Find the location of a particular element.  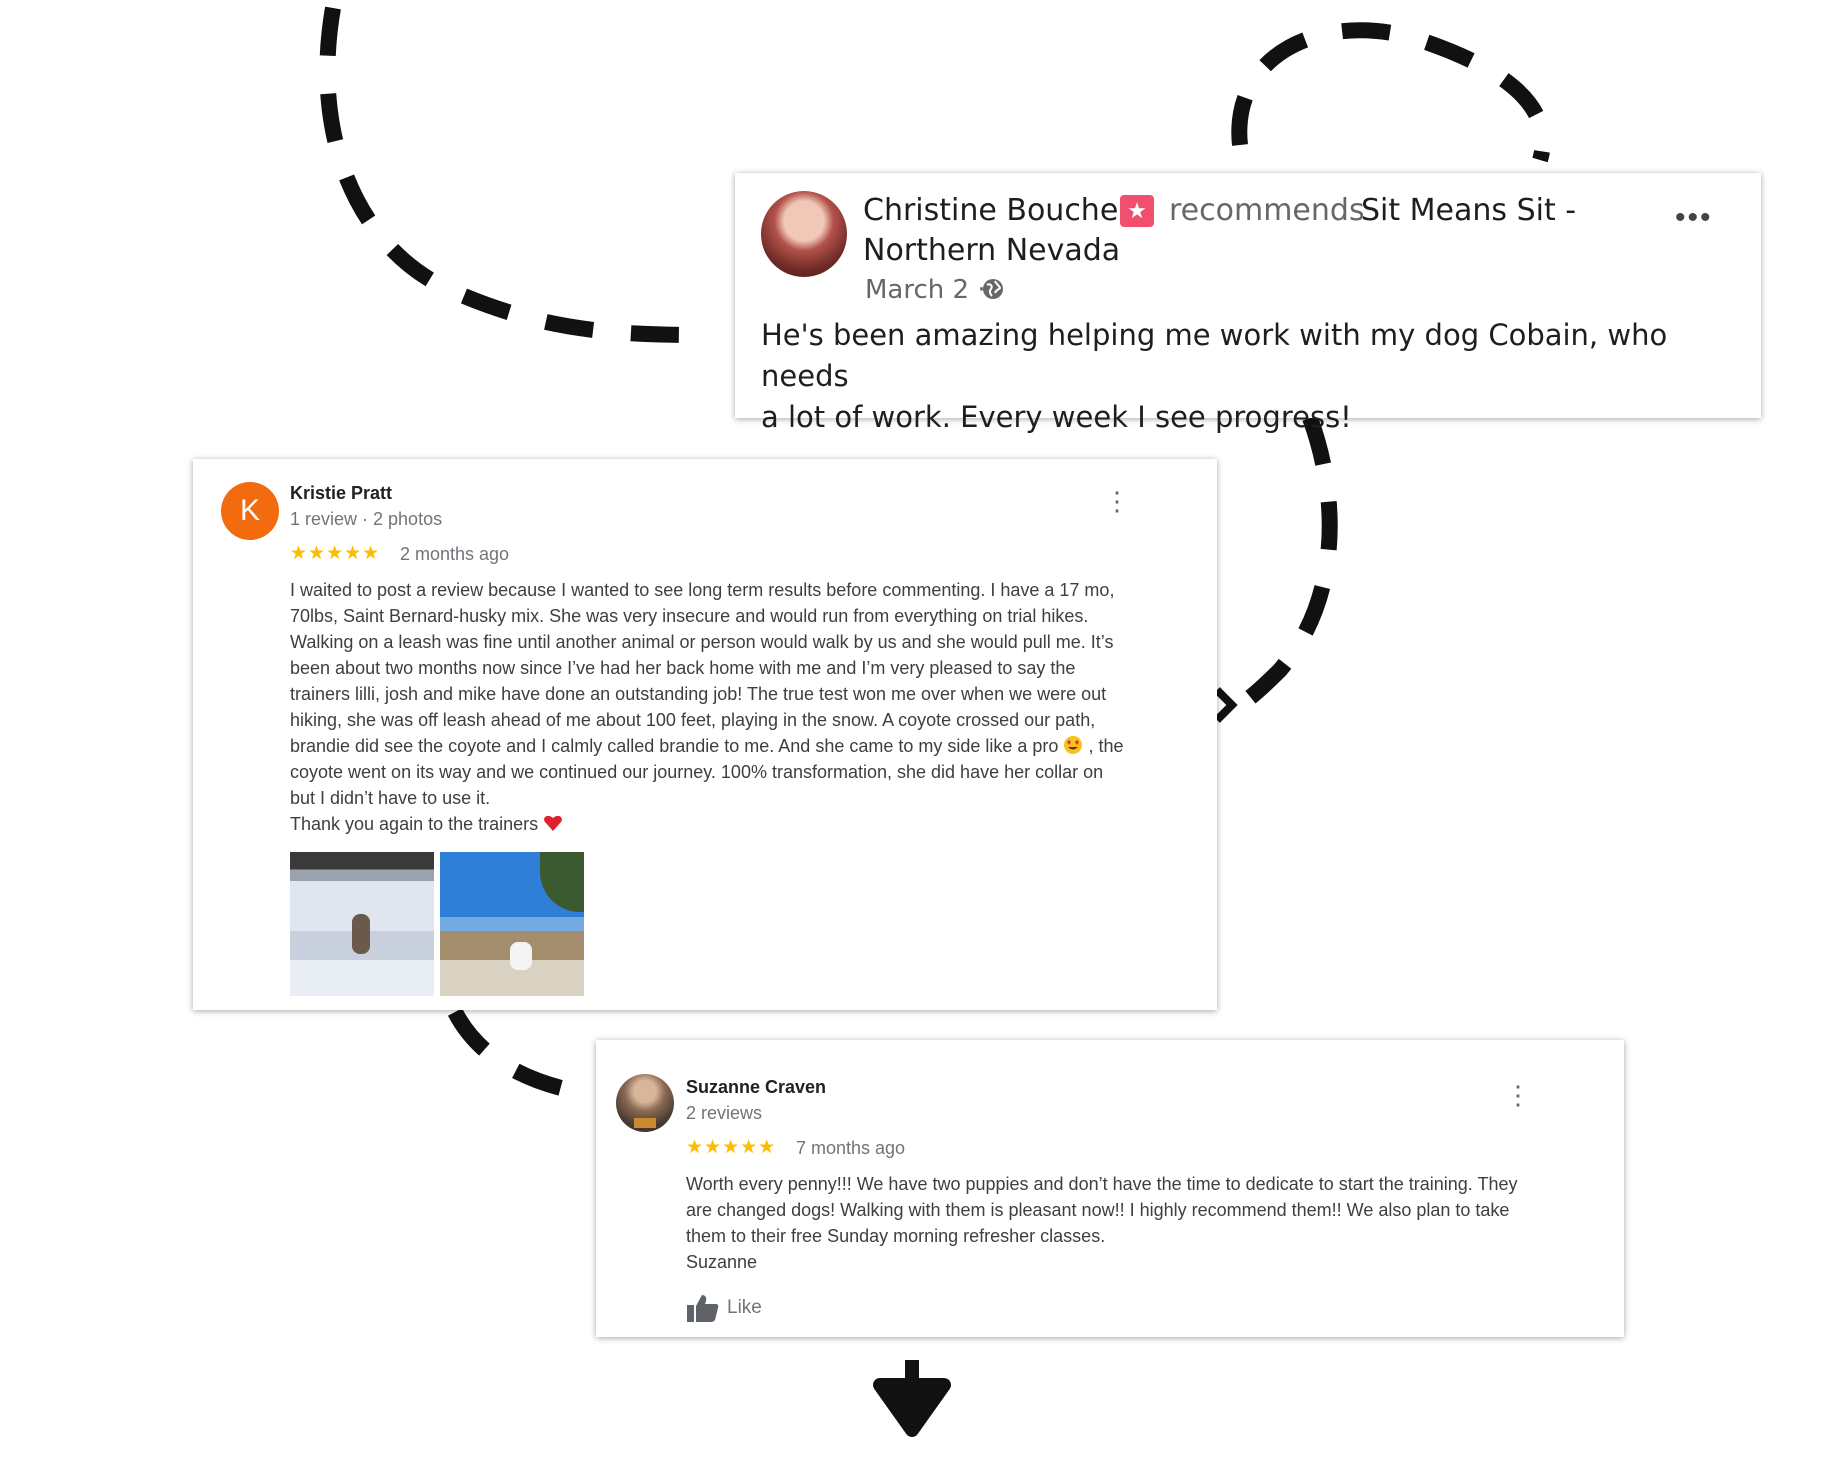

review-line-part: , the is located at coordinates (1103, 746).